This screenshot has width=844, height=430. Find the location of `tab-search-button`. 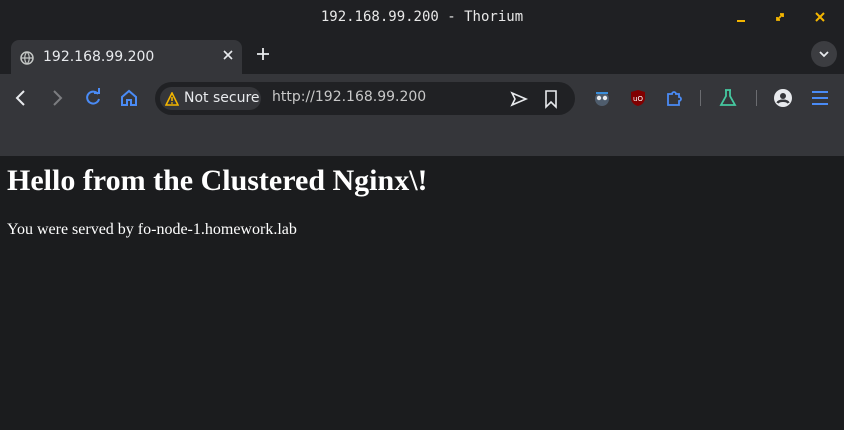

tab-search-button is located at coordinates (824, 54).